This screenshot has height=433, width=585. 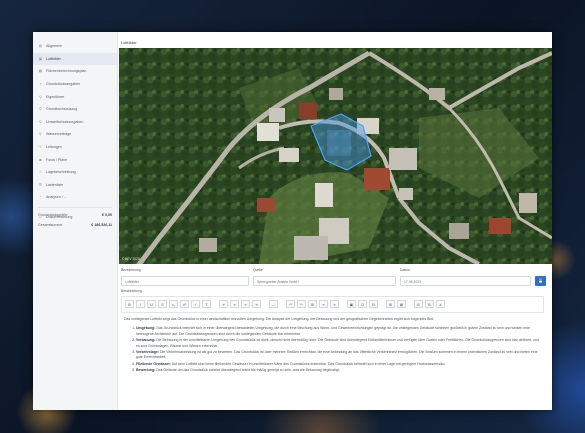 What do you see at coordinates (195, 304) in the screenshot?
I see `checkmark-button: ✓` at bounding box center [195, 304].